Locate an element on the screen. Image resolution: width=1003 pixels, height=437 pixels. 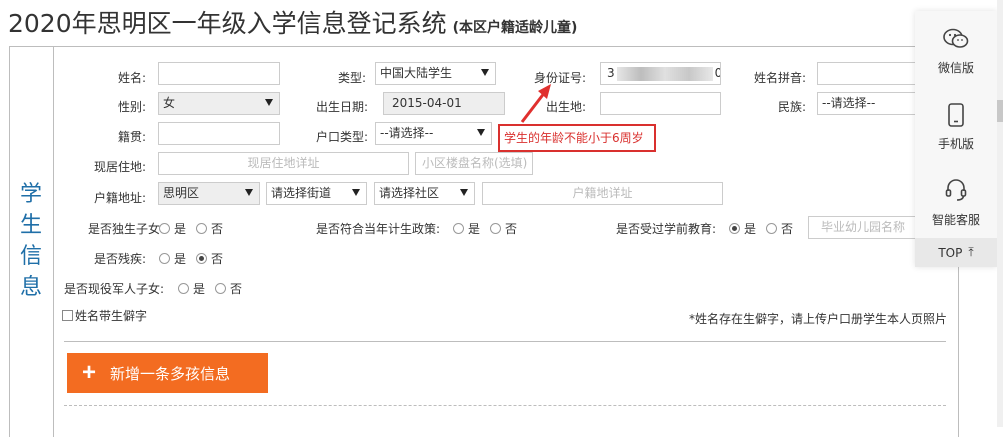
section-label: 学生信息 is located at coordinates (30, 241).